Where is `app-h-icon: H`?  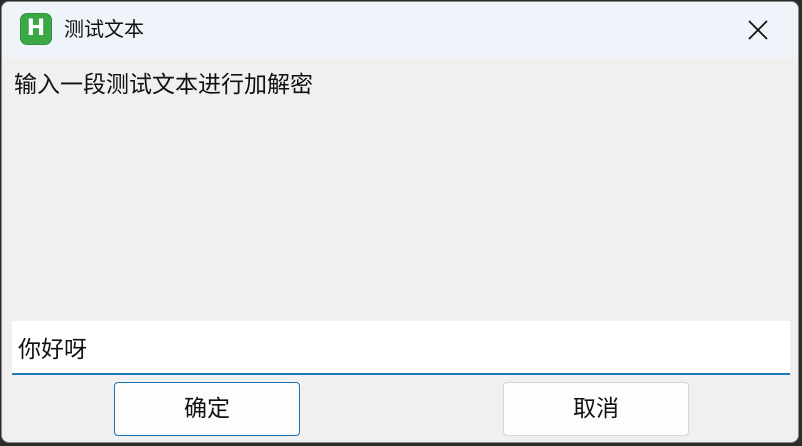
app-h-icon: H is located at coordinates (36, 29).